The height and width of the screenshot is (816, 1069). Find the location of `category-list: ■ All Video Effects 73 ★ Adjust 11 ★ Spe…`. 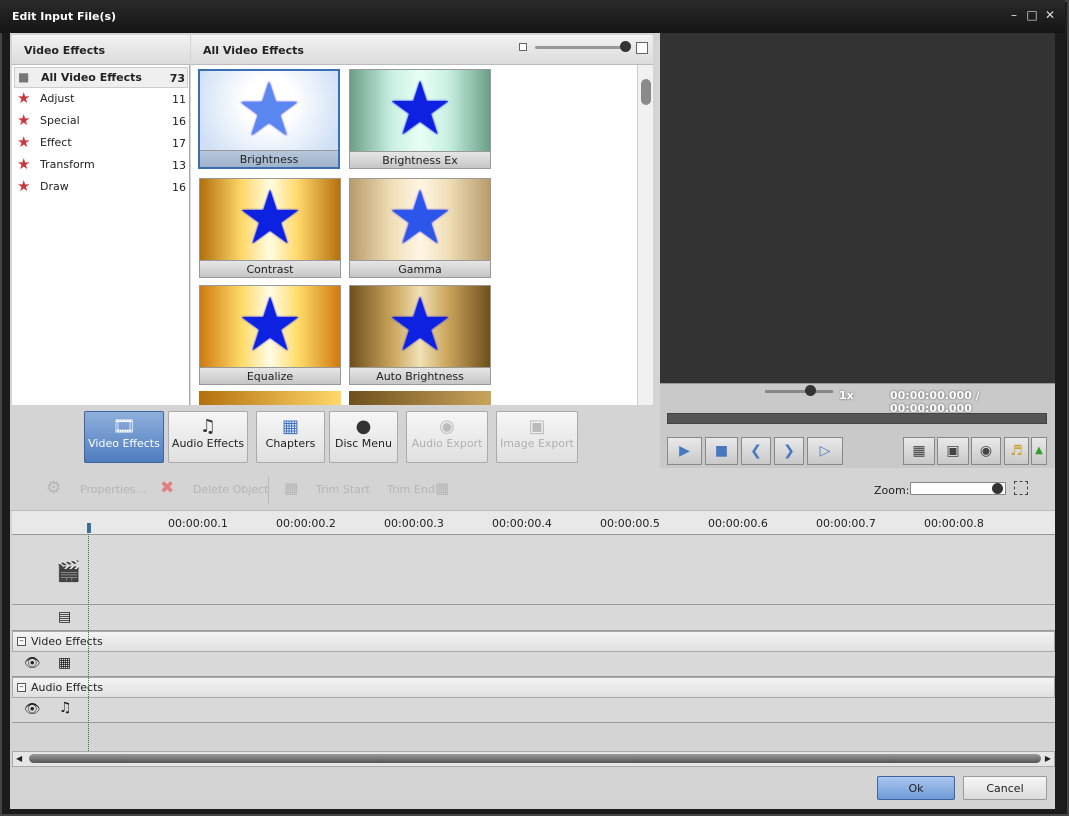

category-list: ■ All Video Effects 73 ★ Adjust 11 ★ Spe… is located at coordinates (101, 235).